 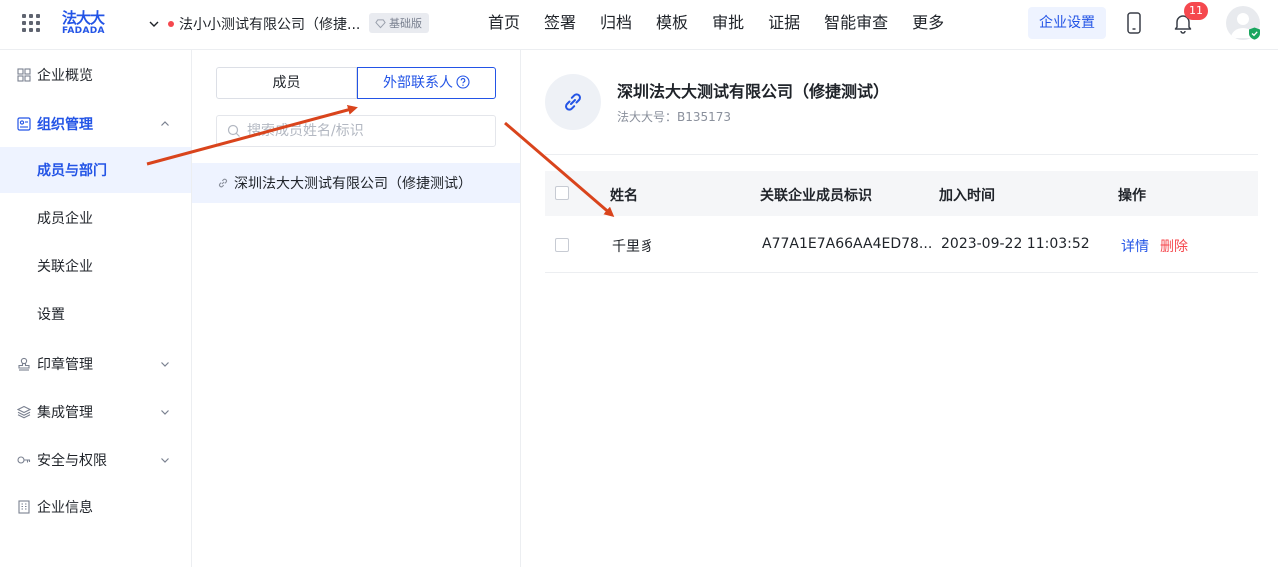 What do you see at coordinates (633, 247) in the screenshot?
I see `cell-name: 千里豸` at bounding box center [633, 247].